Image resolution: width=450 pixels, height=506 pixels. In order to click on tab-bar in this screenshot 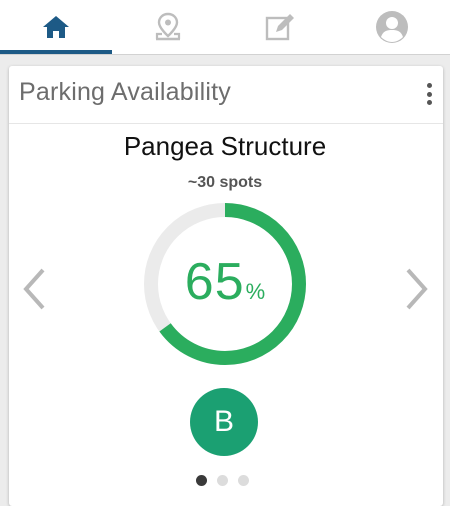, I will do `click(225, 27)`.